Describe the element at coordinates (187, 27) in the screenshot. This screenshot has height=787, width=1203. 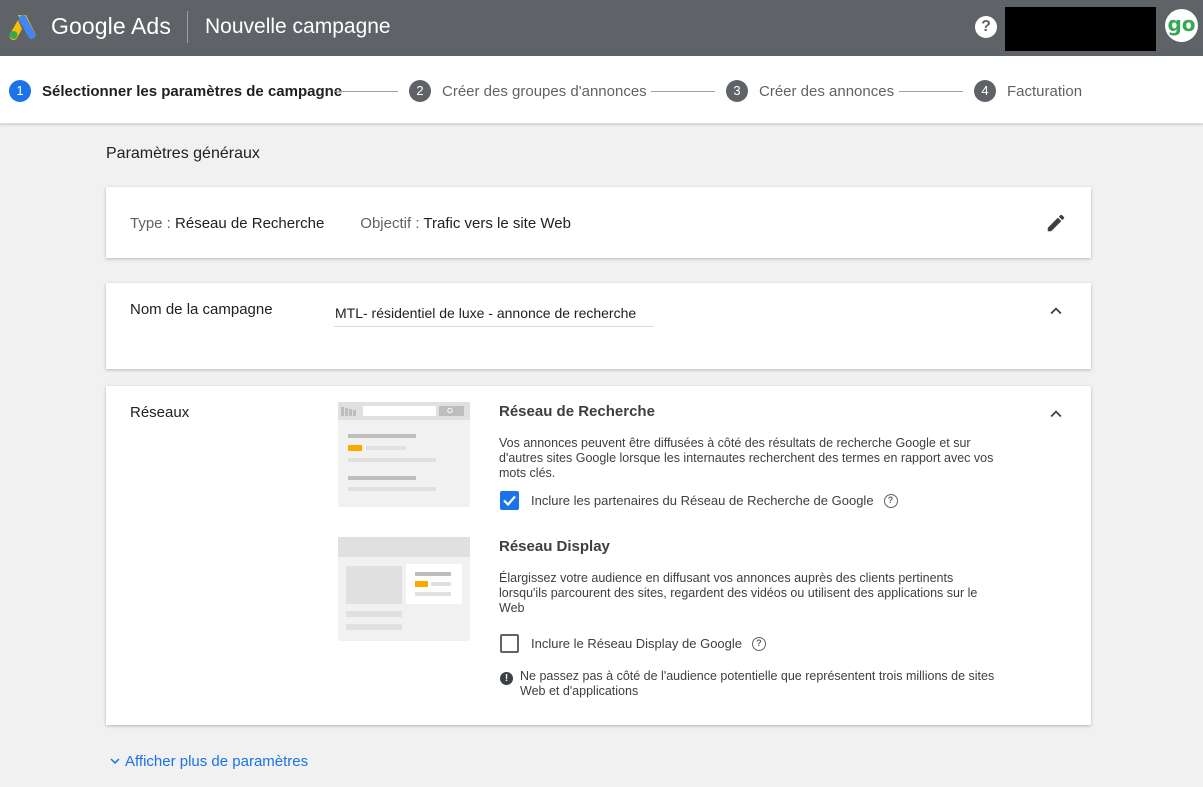
I see `header-divider` at that location.